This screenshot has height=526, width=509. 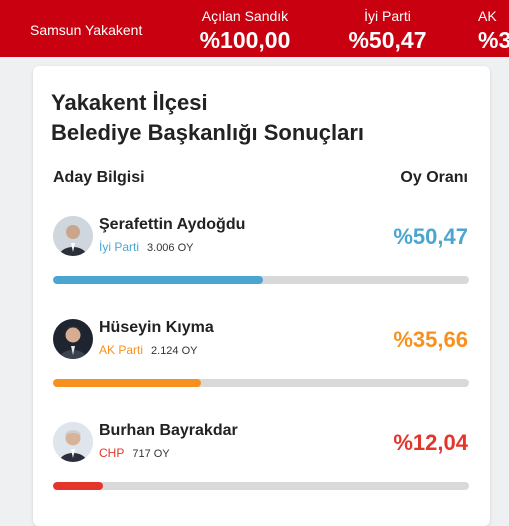 What do you see at coordinates (148, 350) in the screenshot?
I see `candidate-party-line: AK Parti 2.124 OY` at bounding box center [148, 350].